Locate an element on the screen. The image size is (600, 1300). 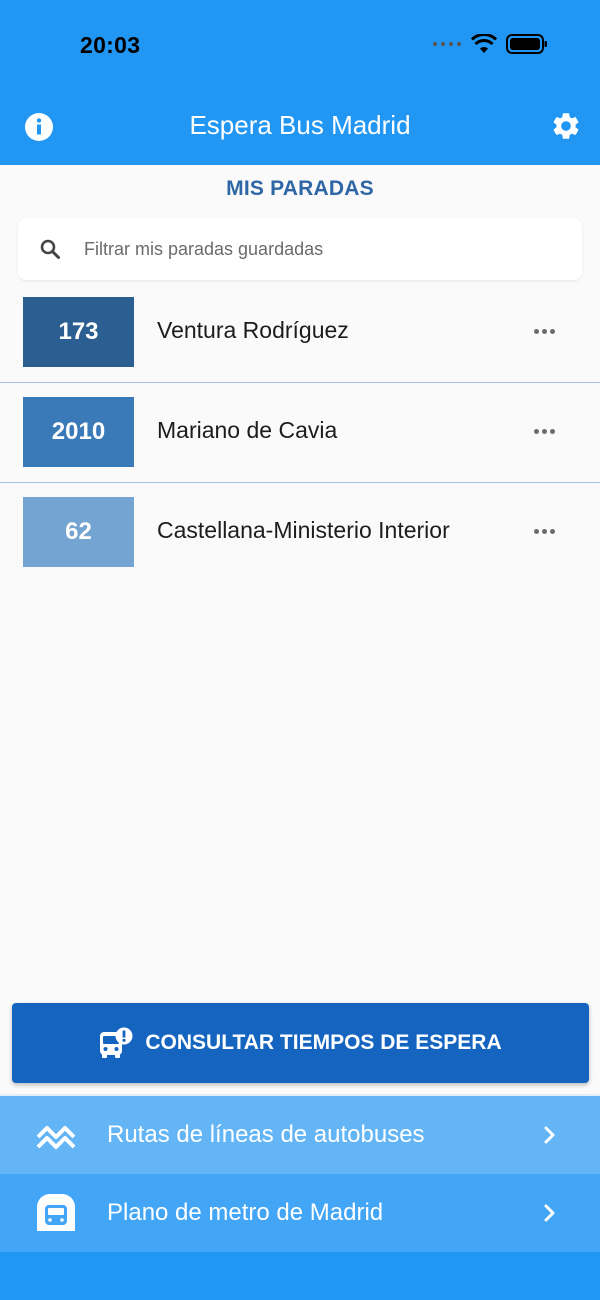
search-input is located at coordinates (324, 249).